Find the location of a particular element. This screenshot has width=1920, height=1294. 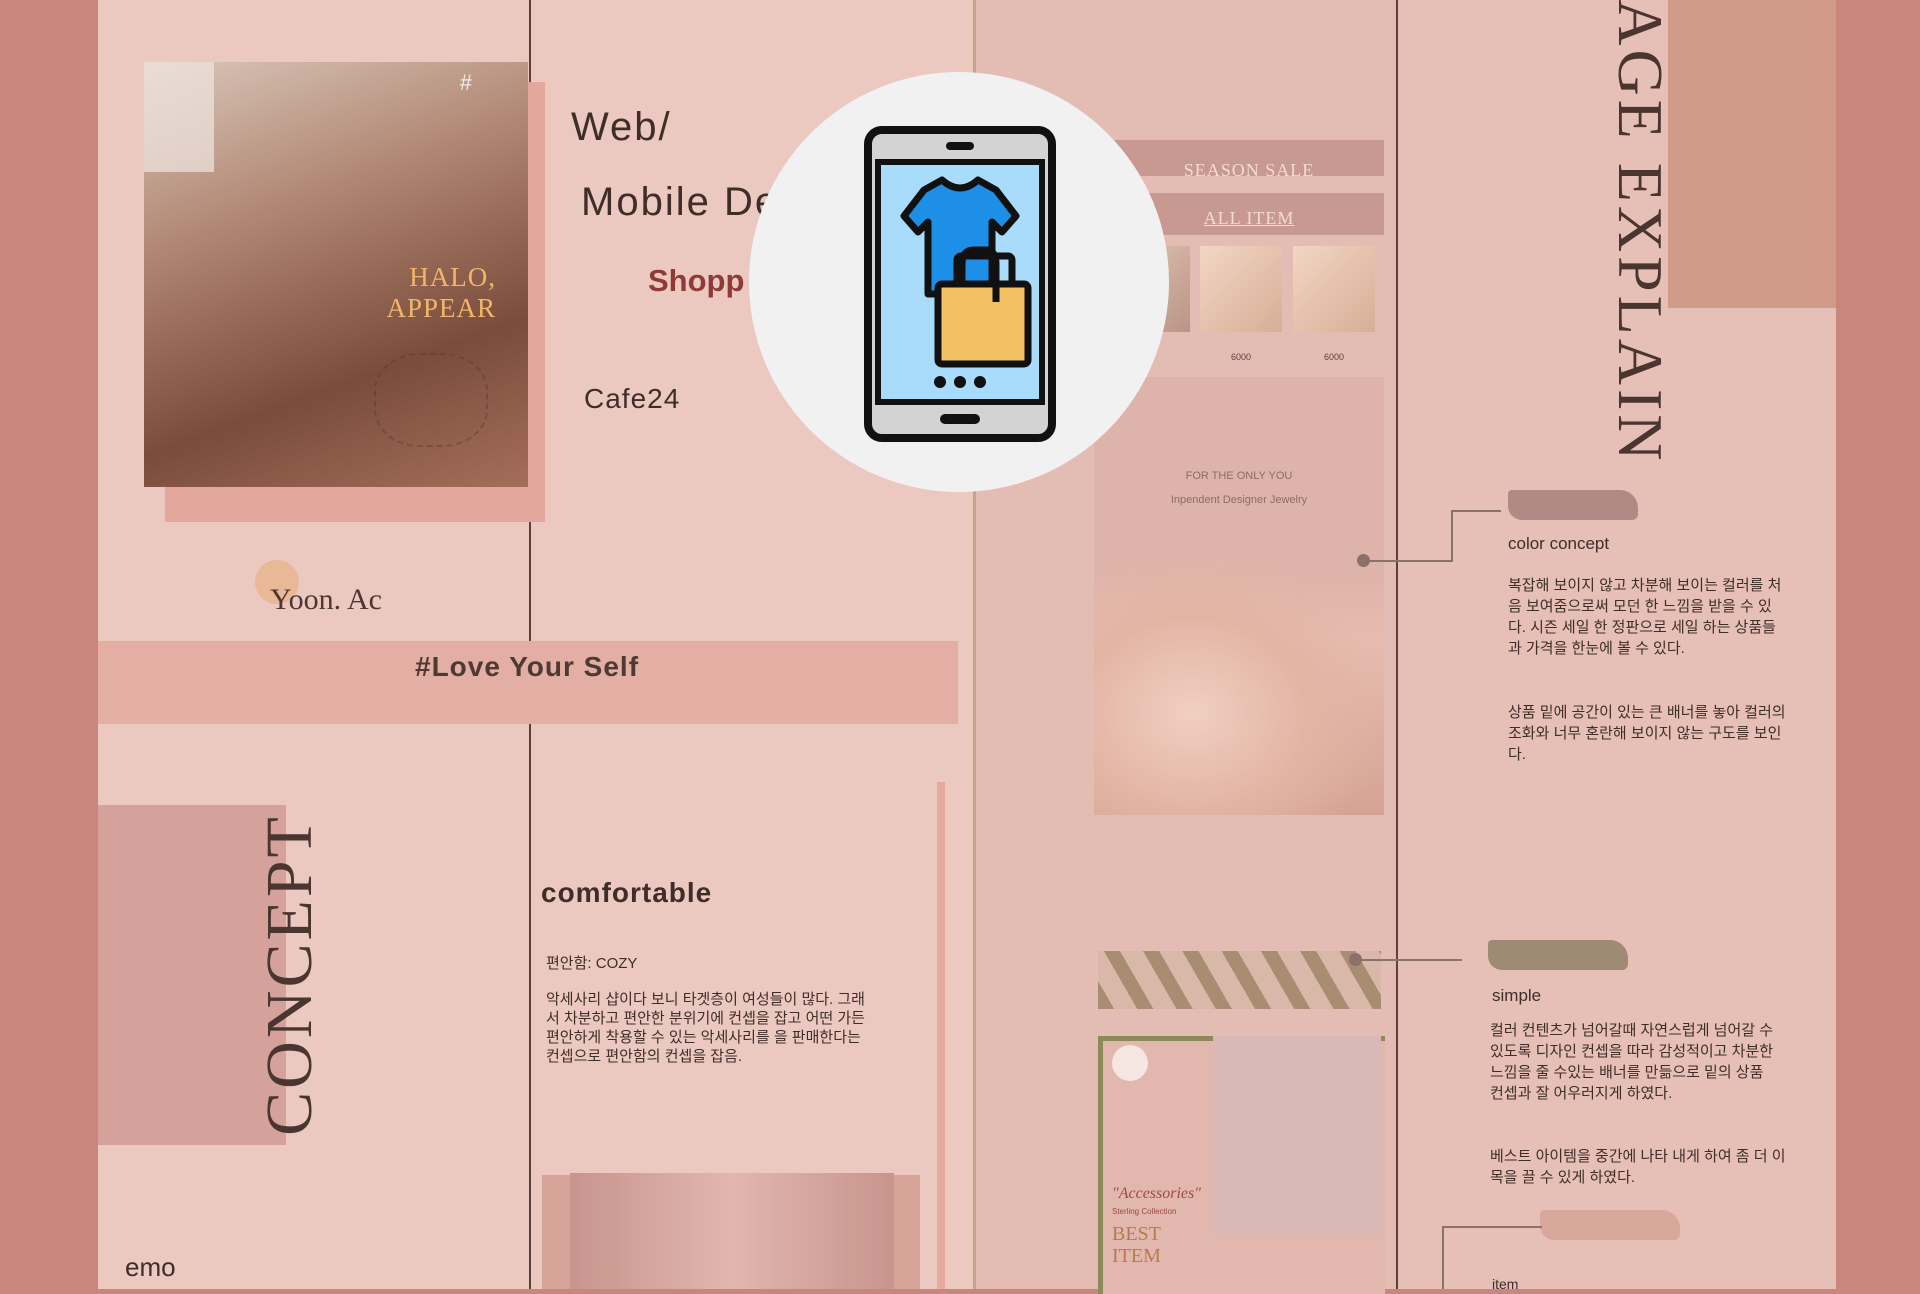

mobile-shopping-icon is located at coordinates (960, 284).